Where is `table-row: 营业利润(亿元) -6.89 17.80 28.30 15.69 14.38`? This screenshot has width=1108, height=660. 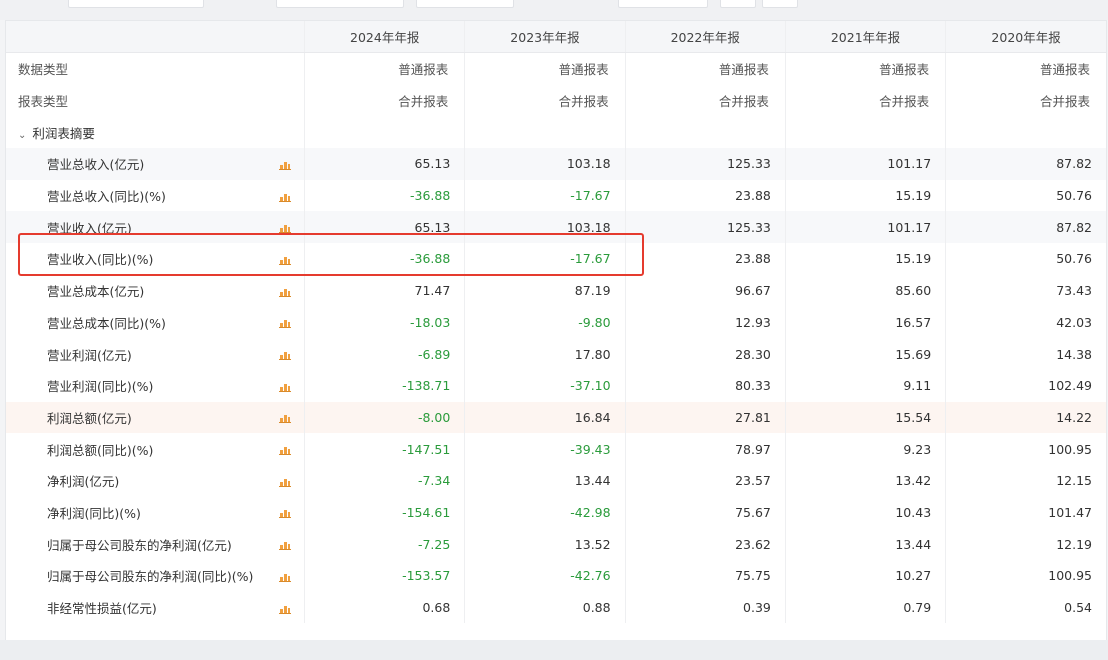 table-row: 营业利润(亿元) -6.89 17.80 28.30 15.69 14.38 is located at coordinates (556, 354).